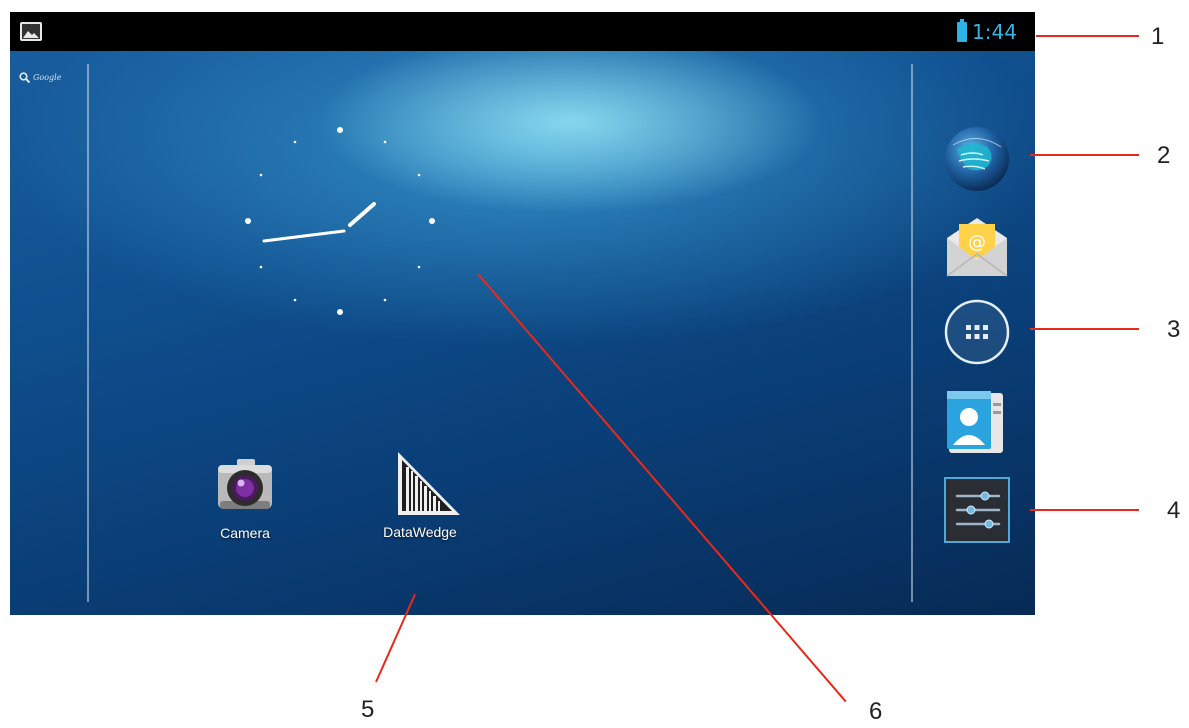 Image resolution: width=1189 pixels, height=728 pixels. Describe the element at coordinates (962, 30) in the screenshot. I see `battery-icon` at that location.